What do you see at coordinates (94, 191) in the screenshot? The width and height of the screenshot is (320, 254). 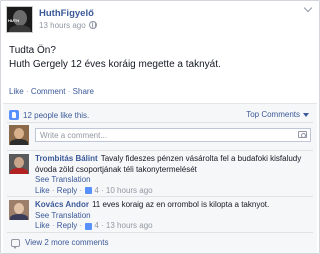 I see `comment-meta: Like · Reply · 4 · 10 hours ago` at bounding box center [94, 191].